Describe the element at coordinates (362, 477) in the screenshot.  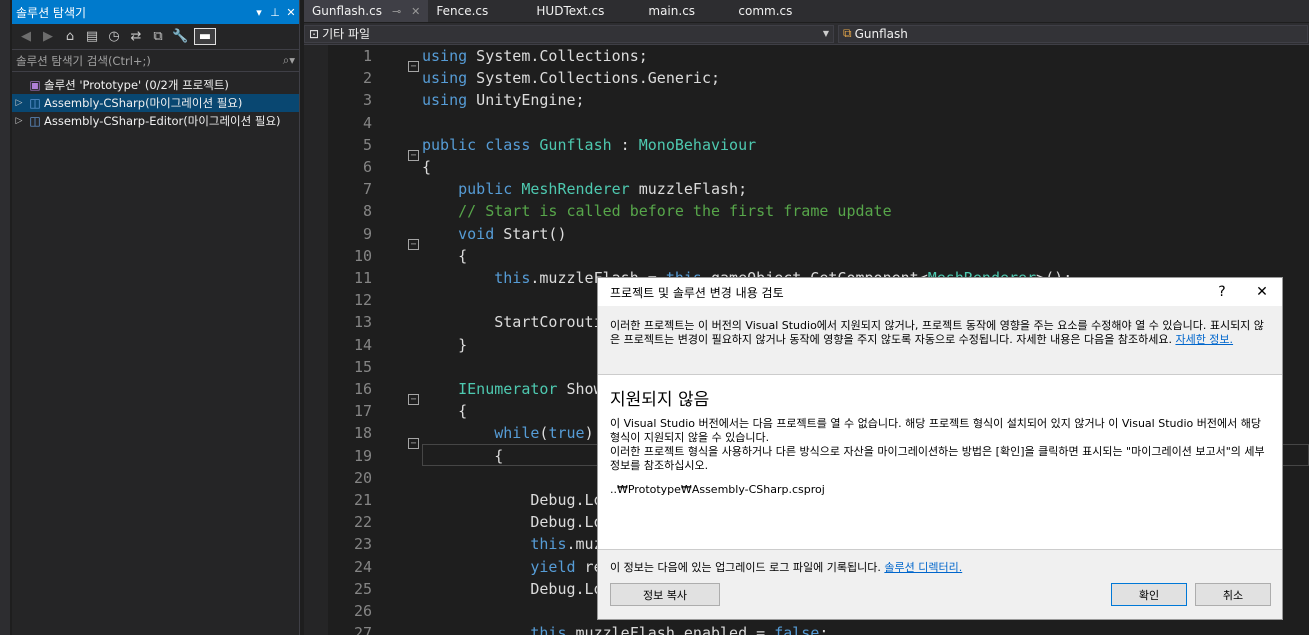
I see `line-number: 20` at that location.